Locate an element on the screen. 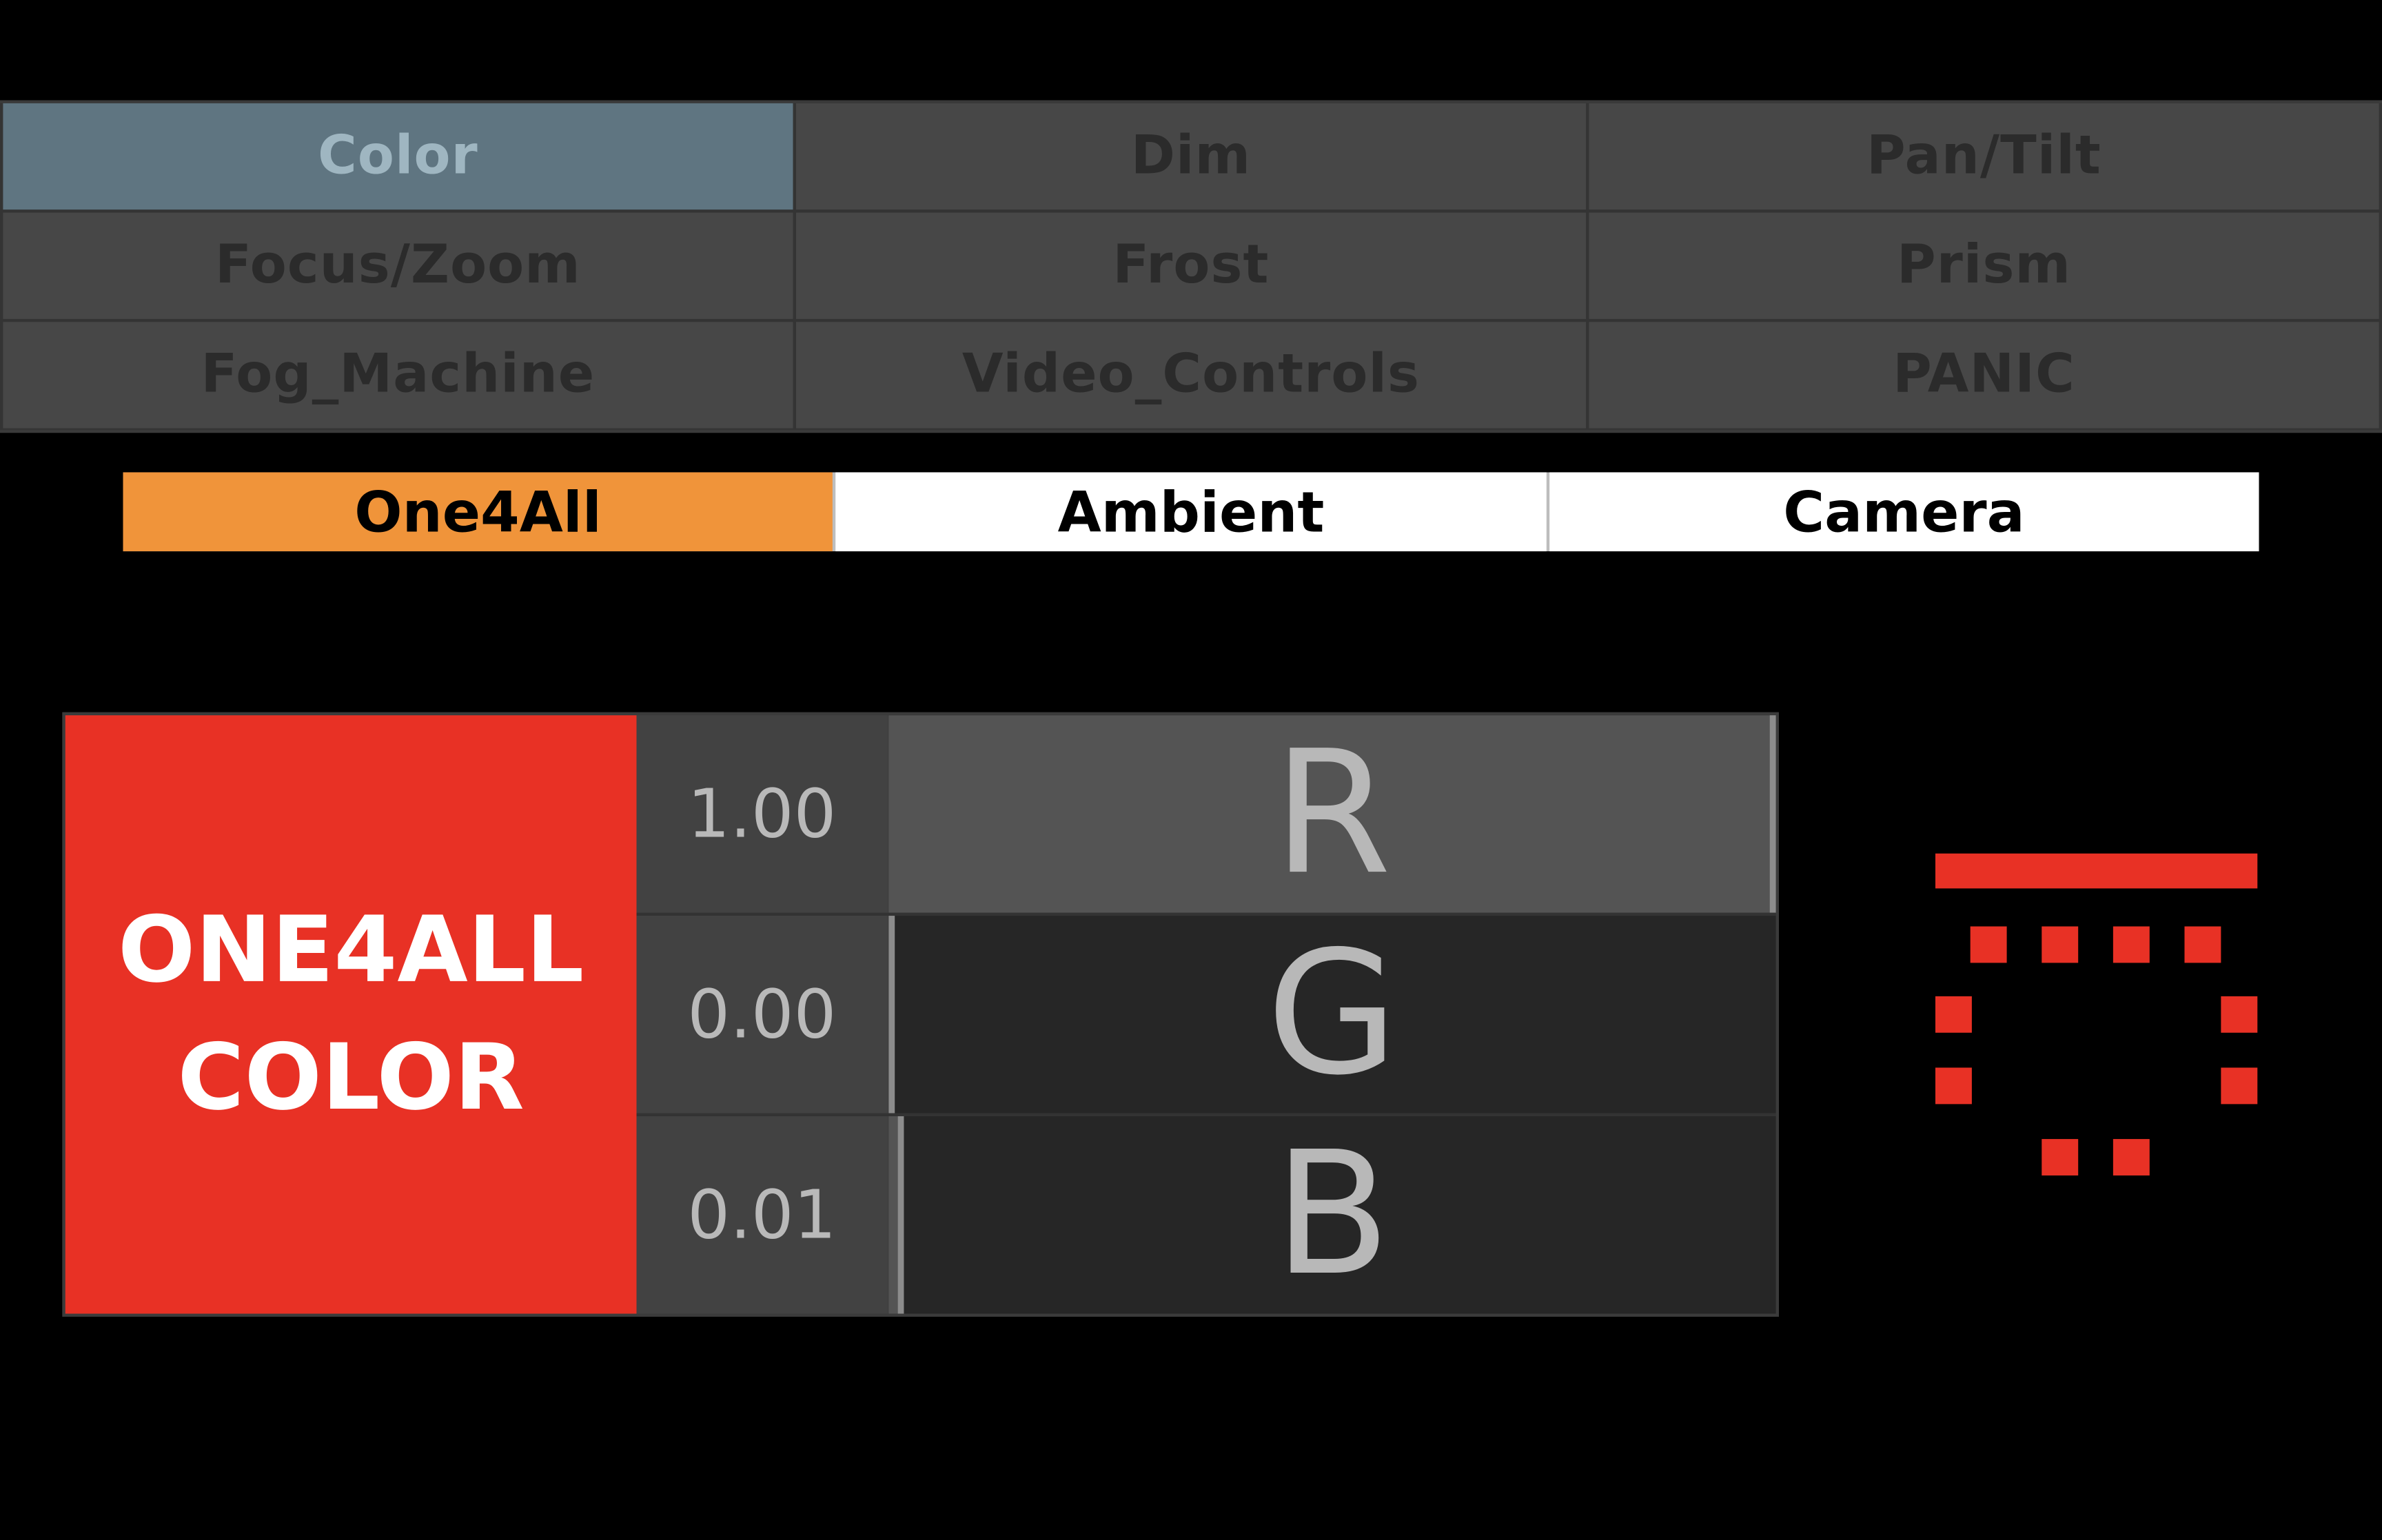  loading-bar is located at coordinates (2096, 871).